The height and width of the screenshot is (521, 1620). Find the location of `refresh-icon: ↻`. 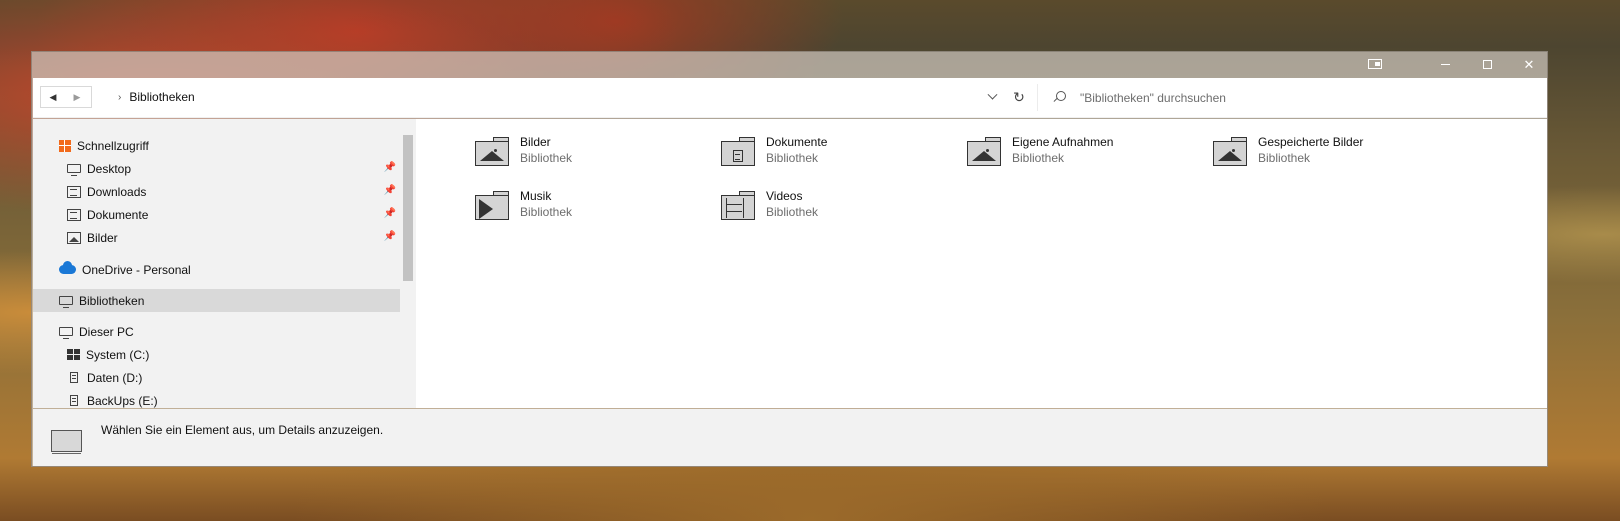

refresh-icon: ↻ is located at coordinates (1019, 96).